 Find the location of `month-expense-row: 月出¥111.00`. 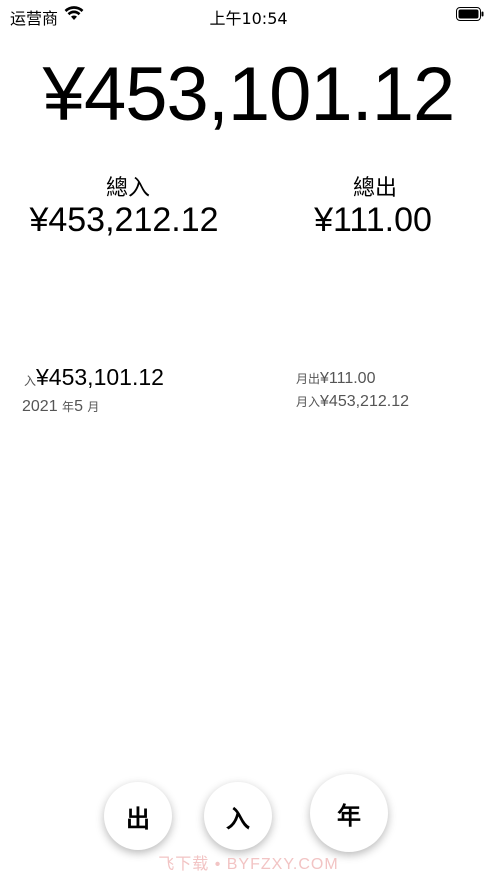

month-expense-row: 月出¥111.00 is located at coordinates (335, 379).